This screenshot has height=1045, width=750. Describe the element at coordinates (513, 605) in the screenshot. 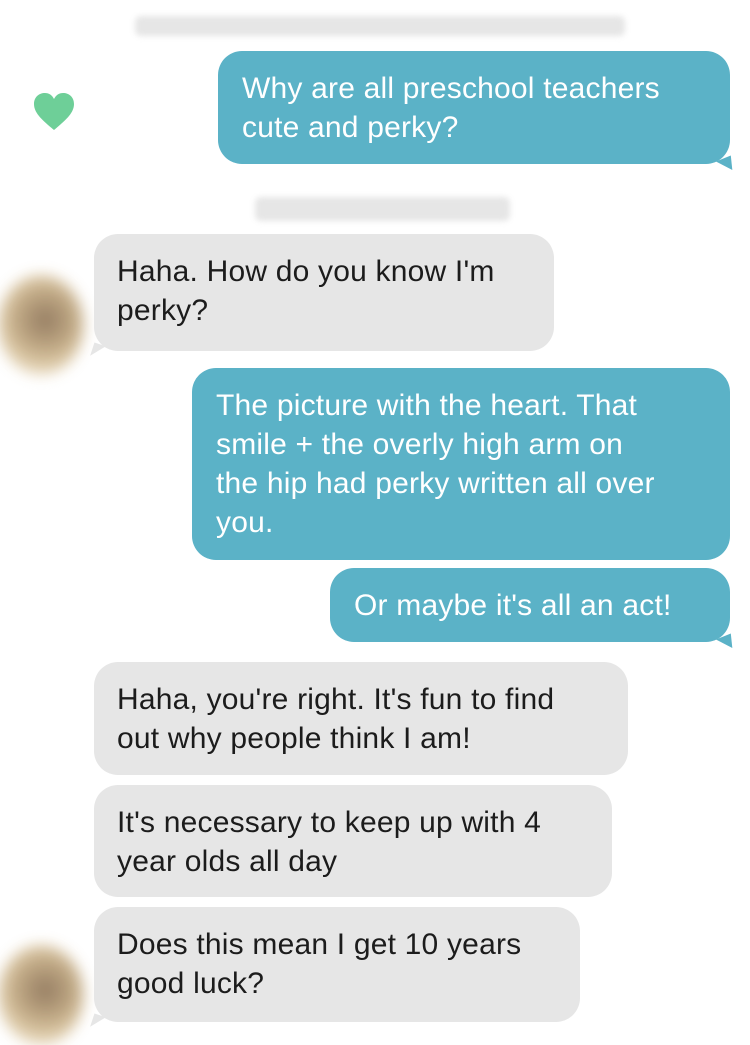

I see `message-text-line: Or maybe it's all an act!` at that location.